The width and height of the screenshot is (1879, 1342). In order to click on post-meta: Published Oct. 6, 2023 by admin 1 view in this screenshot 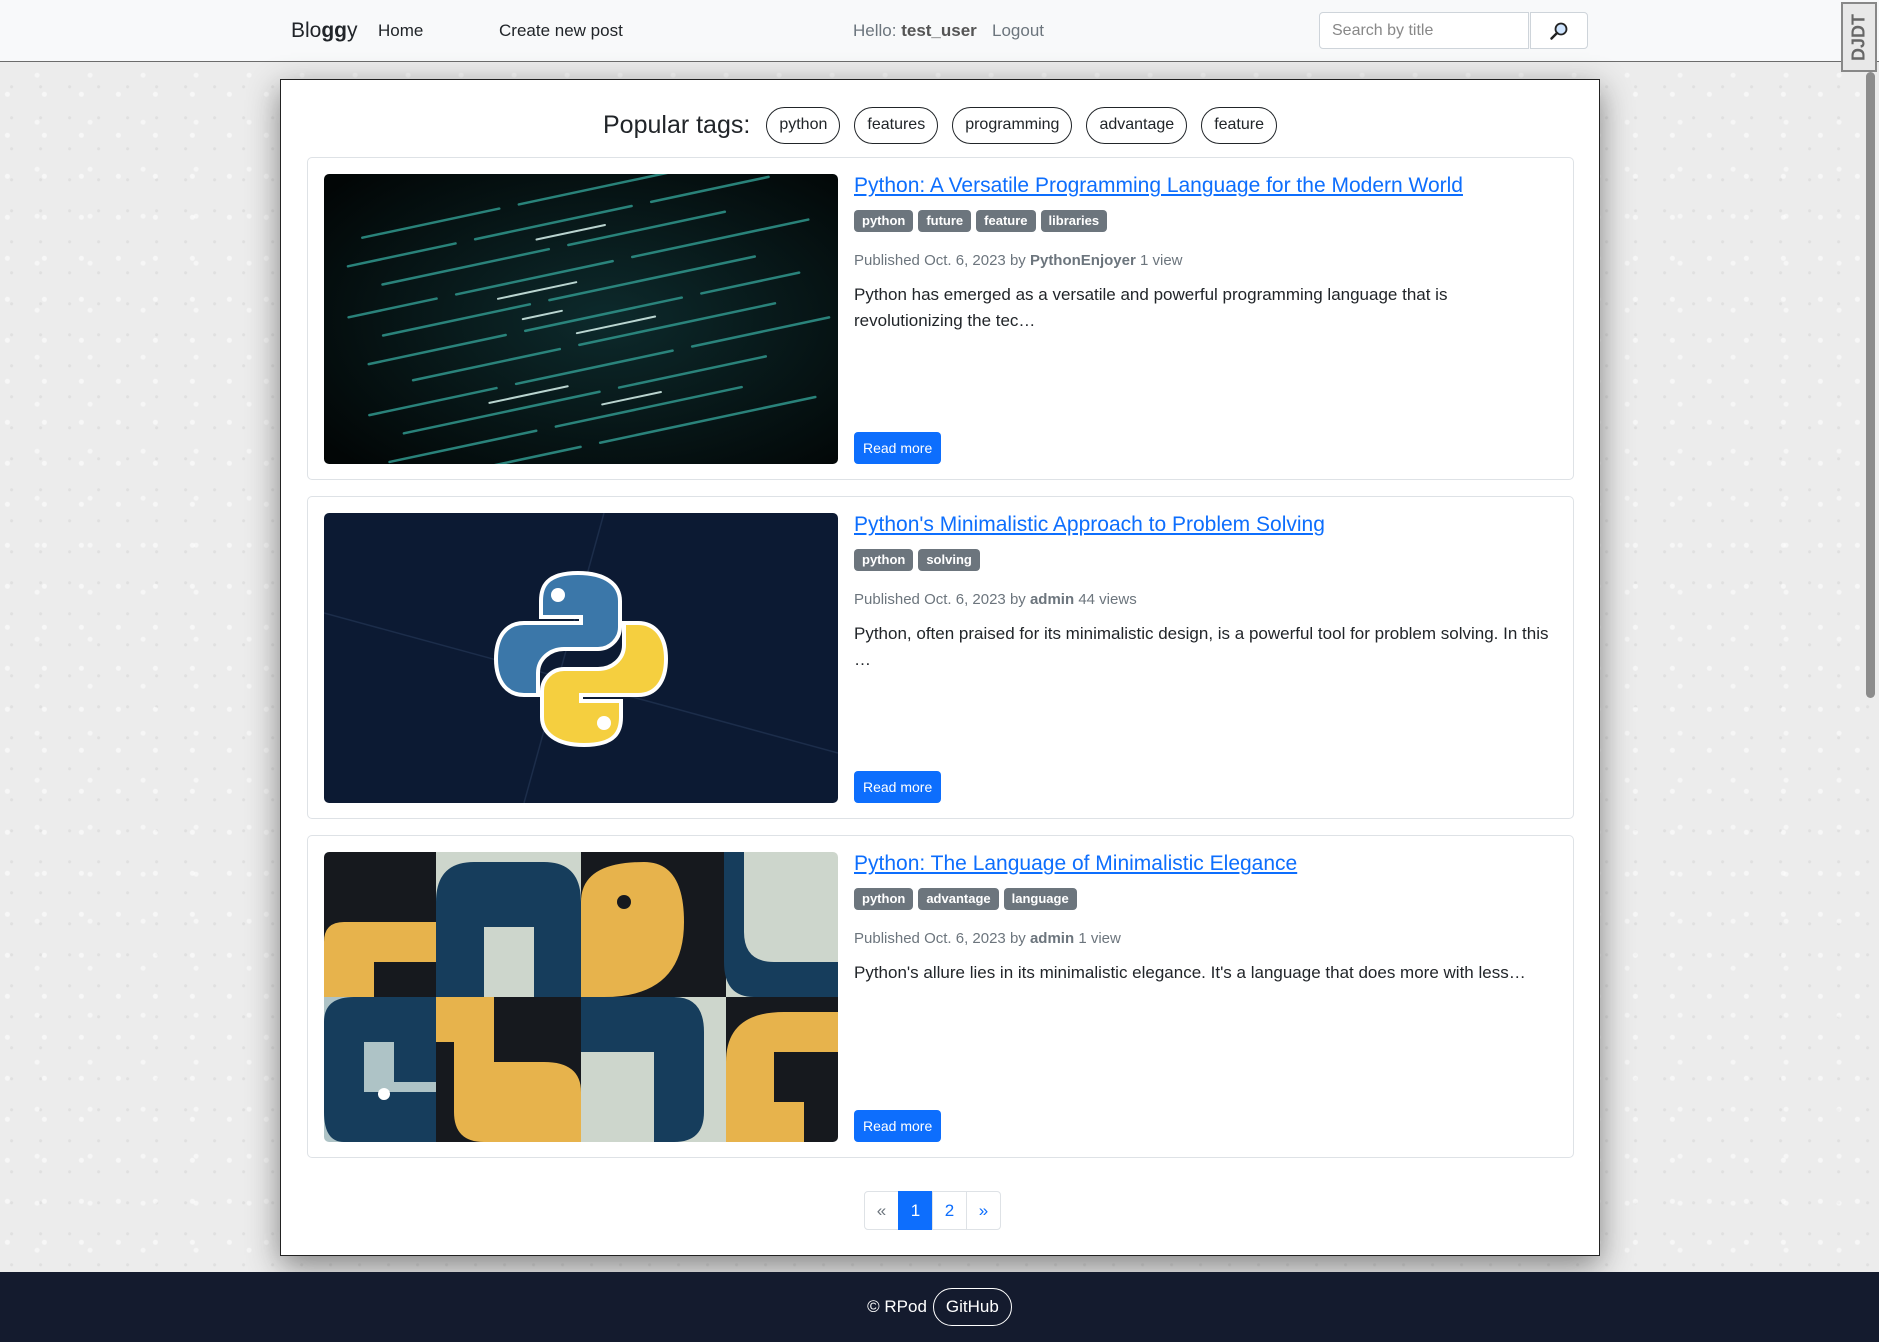, I will do `click(987, 938)`.